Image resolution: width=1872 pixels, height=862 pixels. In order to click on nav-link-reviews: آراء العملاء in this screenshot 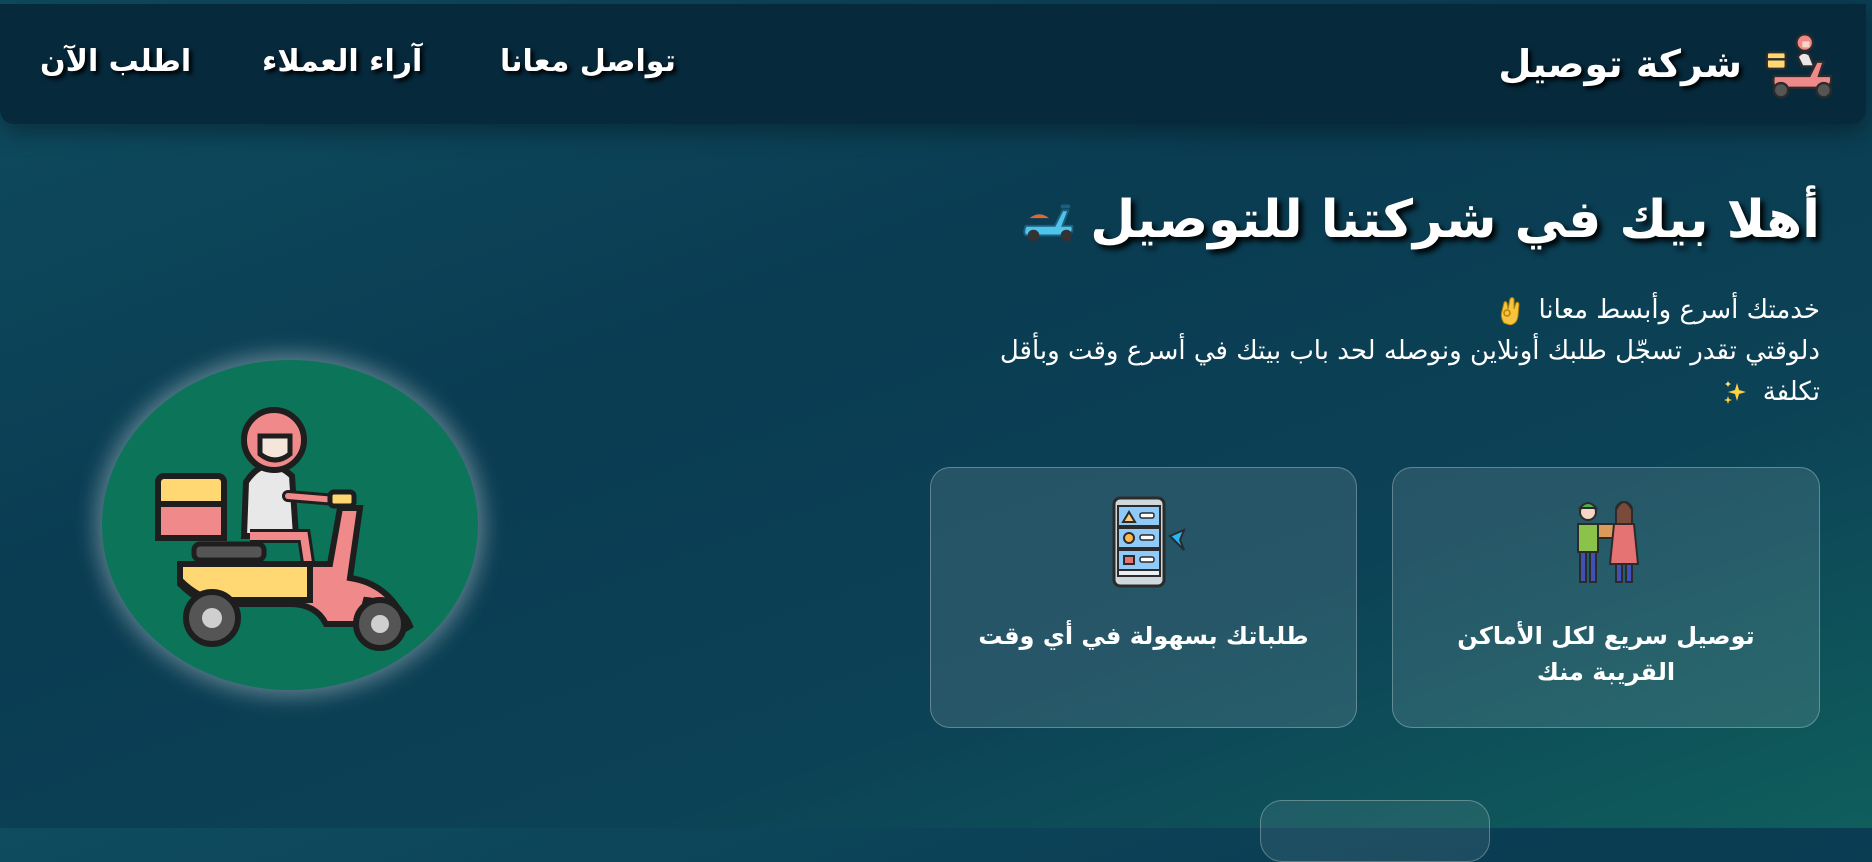, I will do `click(342, 61)`.